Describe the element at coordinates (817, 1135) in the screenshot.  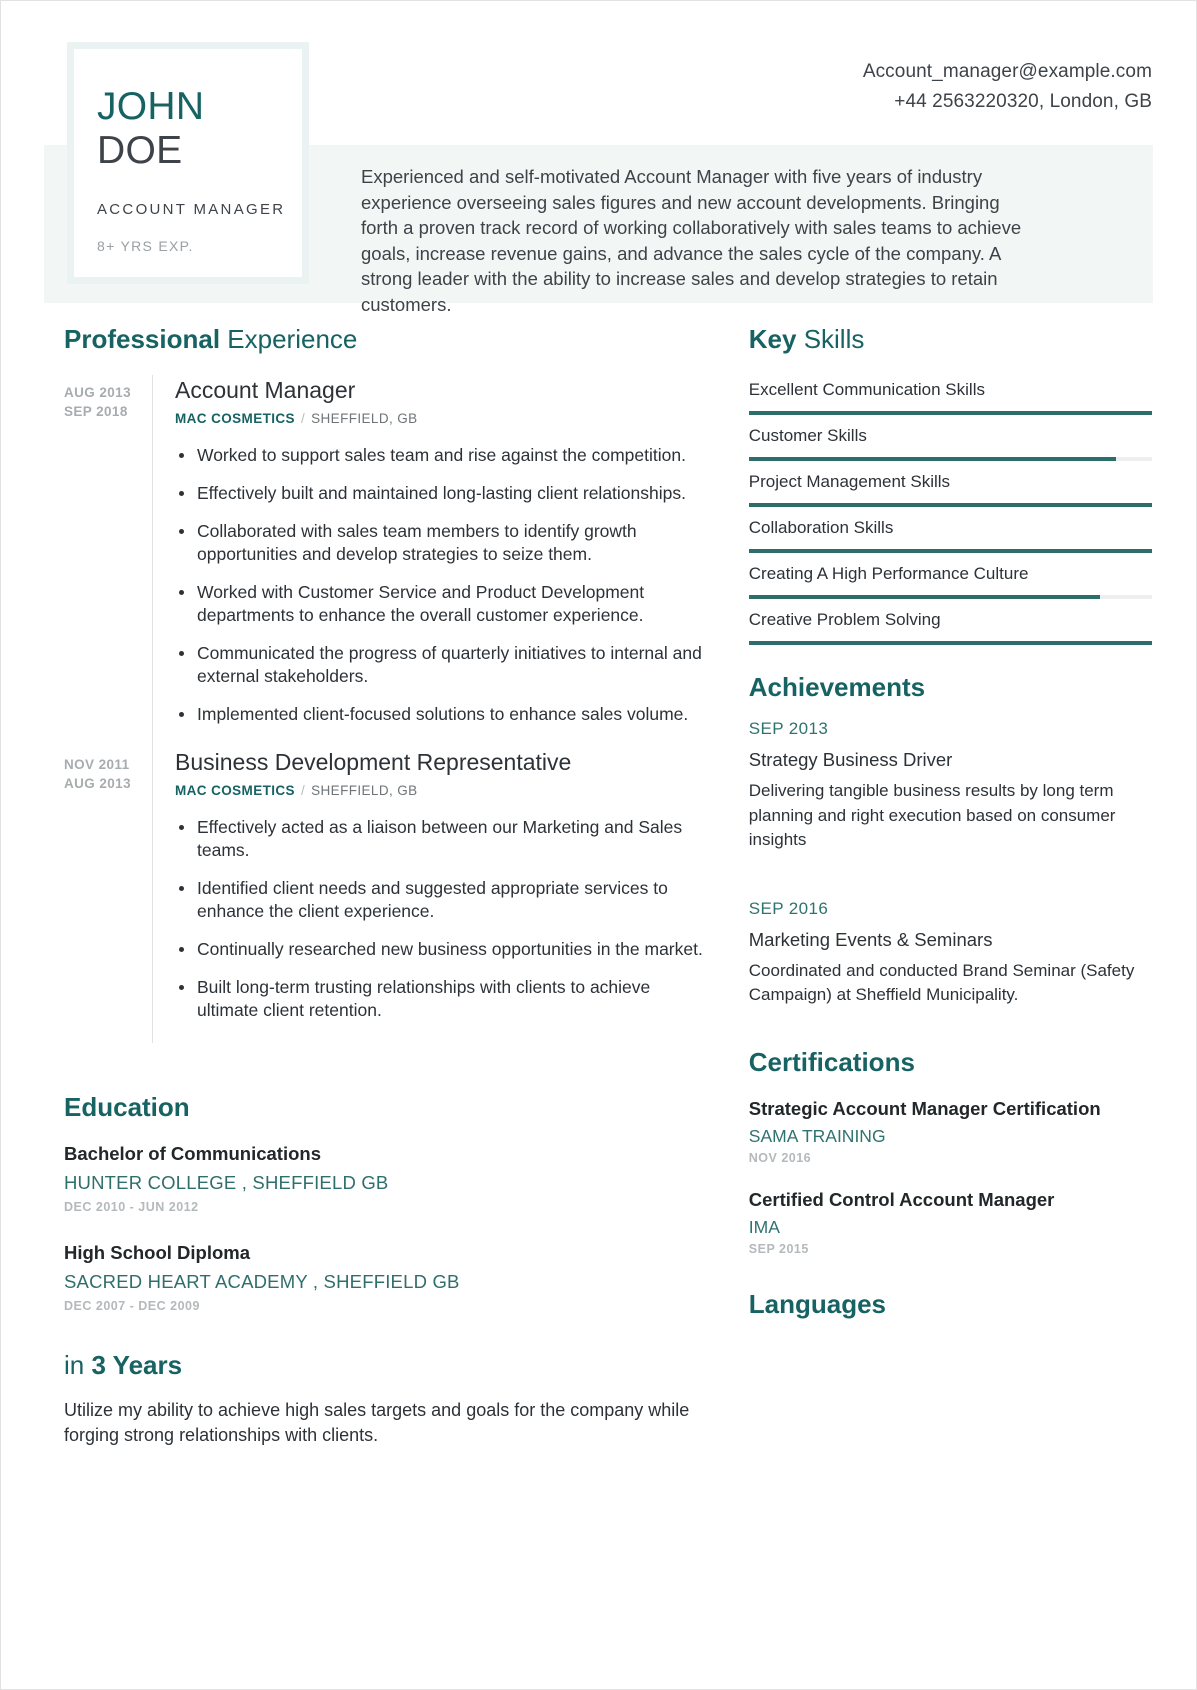
I see `certification-organization: SAMA TRAINING` at that location.